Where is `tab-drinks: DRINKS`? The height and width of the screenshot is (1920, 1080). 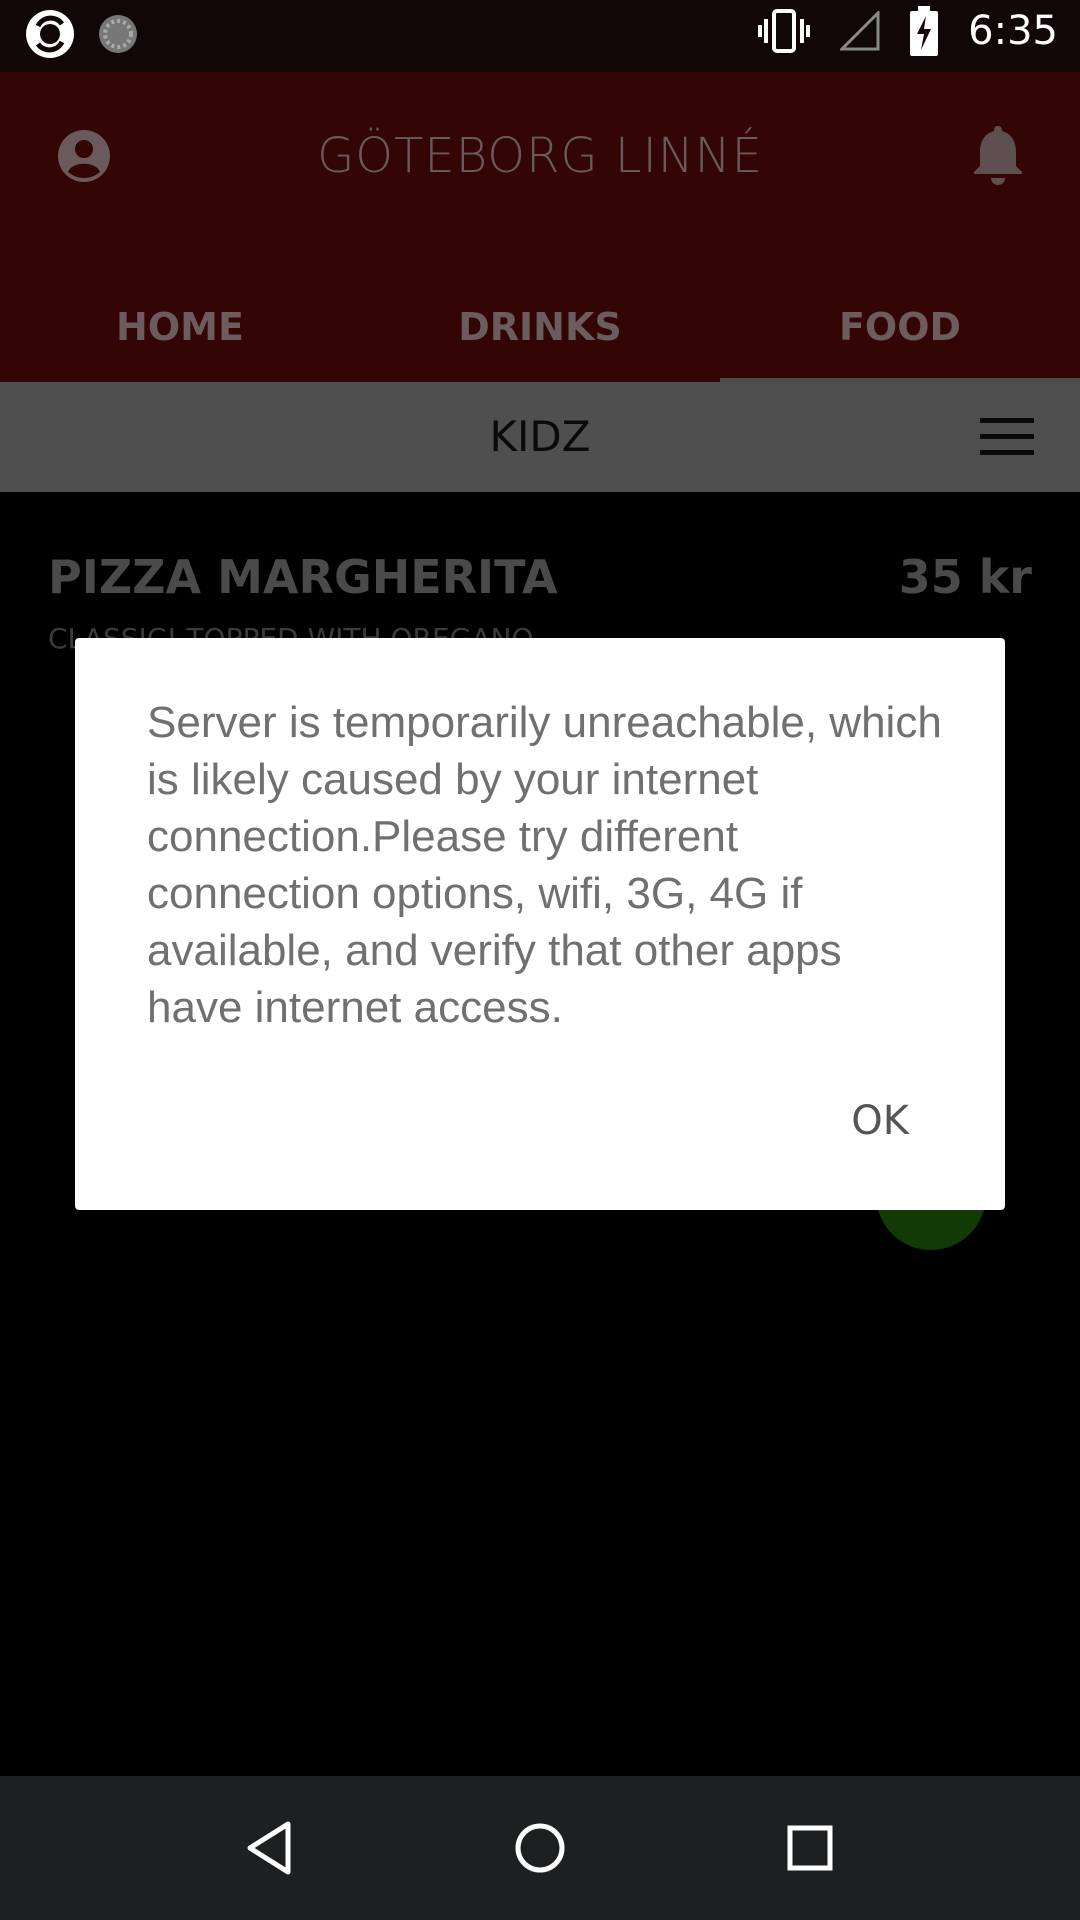 tab-drinks: DRINKS is located at coordinates (540, 327).